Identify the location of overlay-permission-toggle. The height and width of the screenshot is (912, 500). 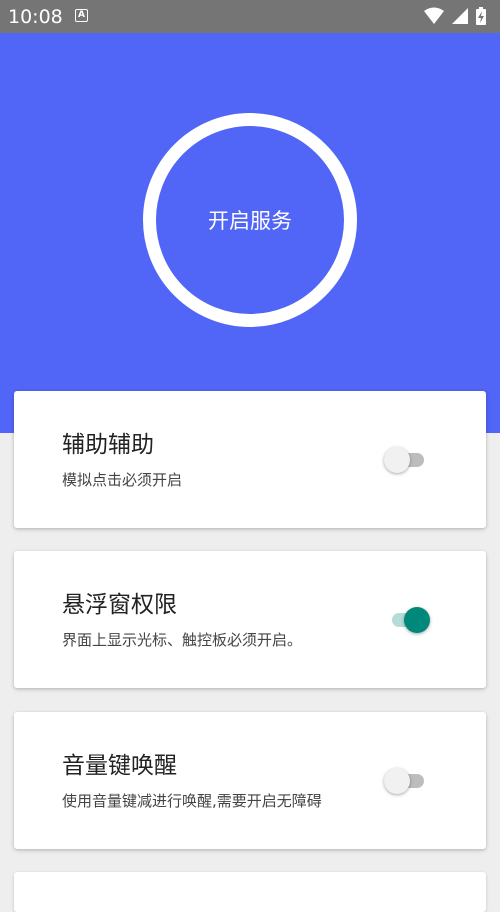
(408, 620).